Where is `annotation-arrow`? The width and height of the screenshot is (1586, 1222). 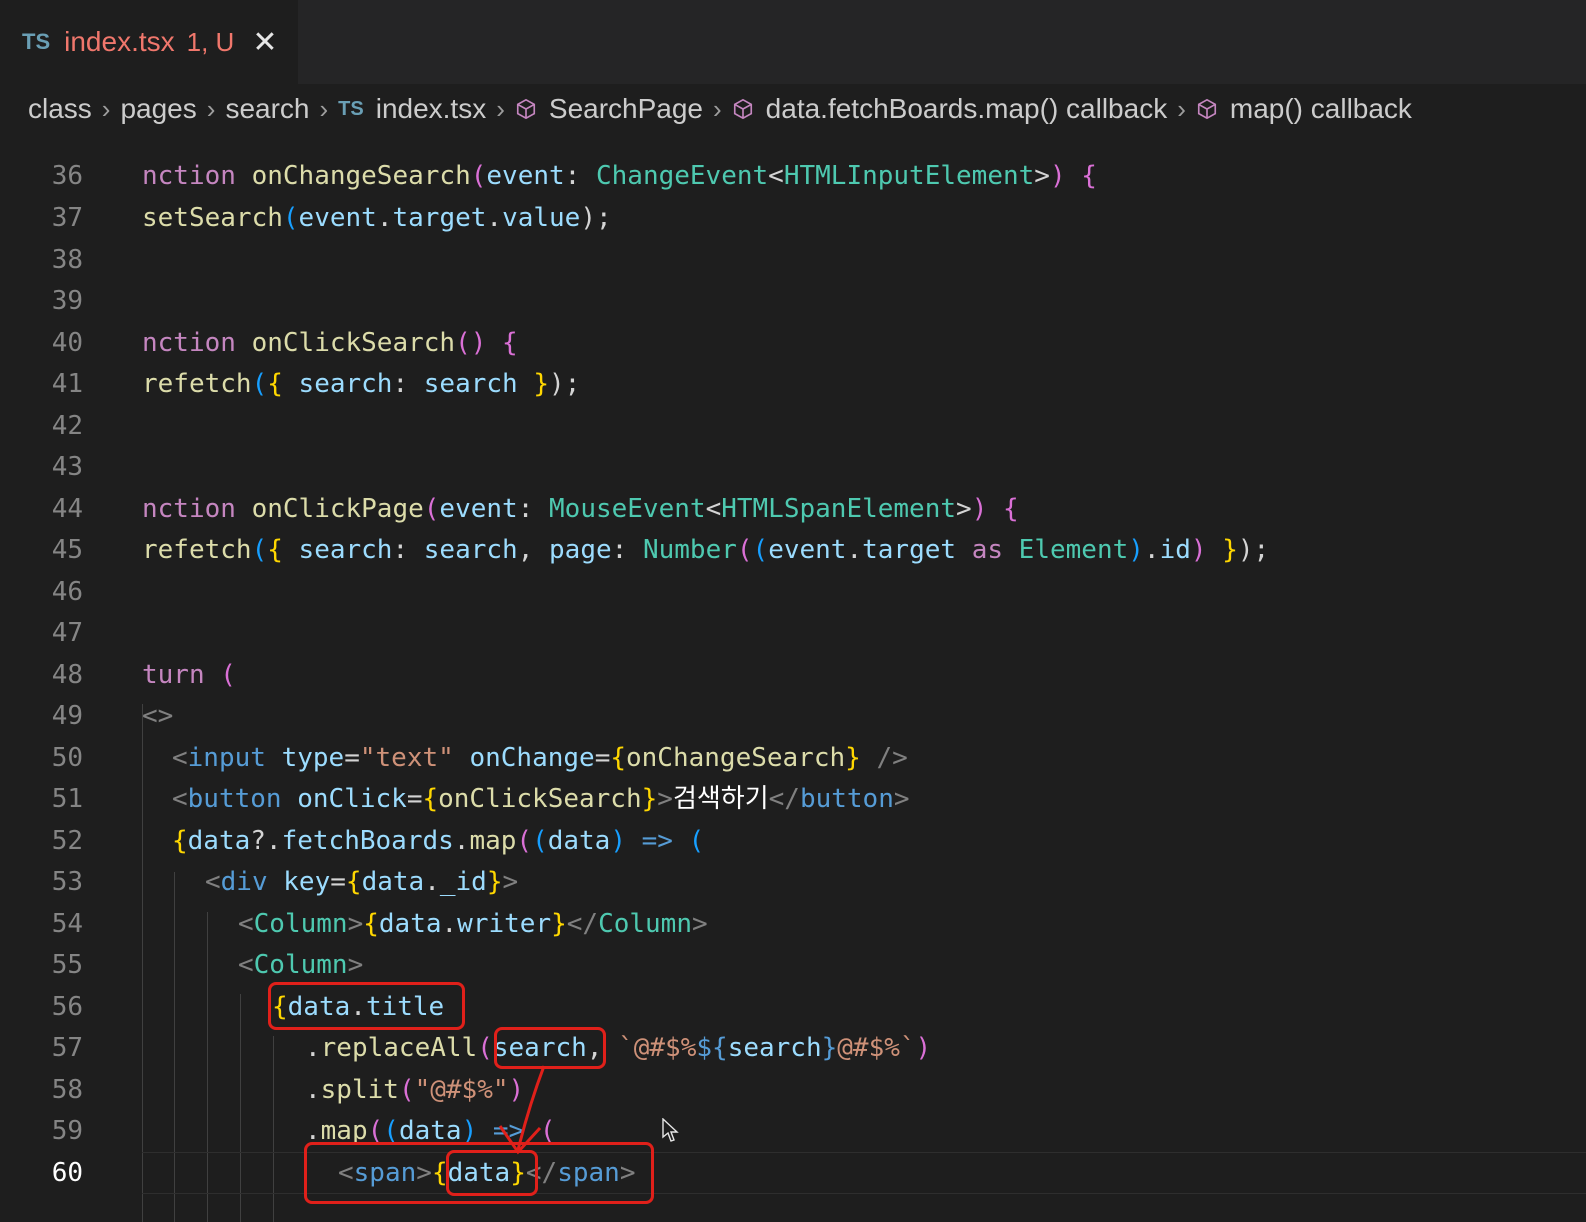
annotation-arrow is located at coordinates (522, 1110).